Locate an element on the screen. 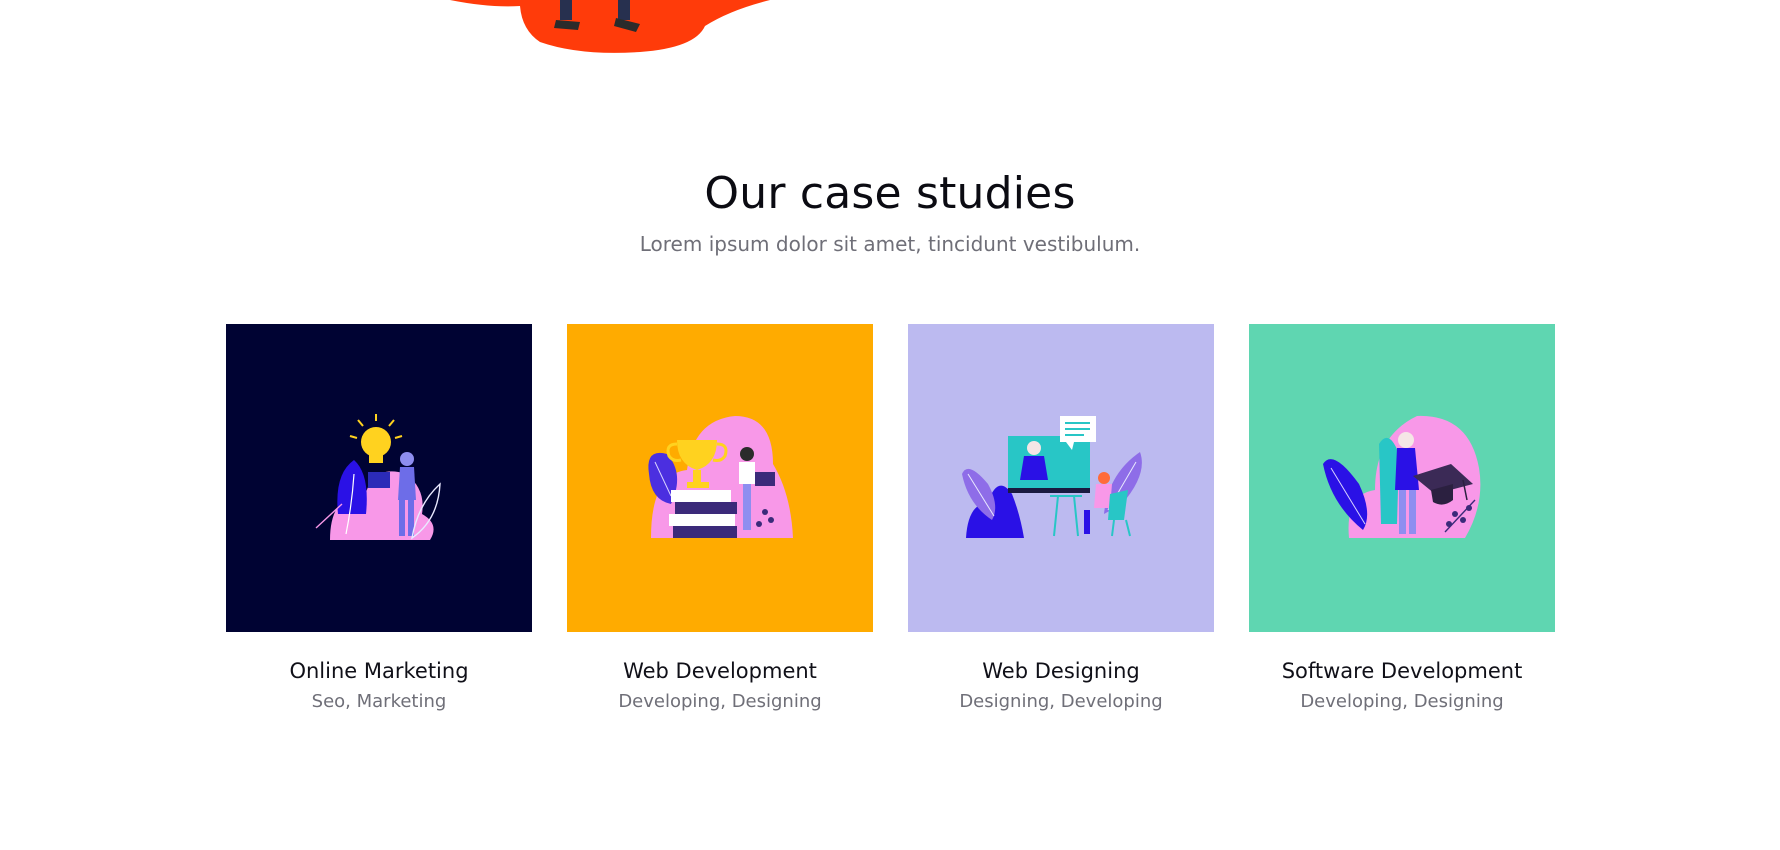  case-study-title: Software Development is located at coordinates (1402, 671).